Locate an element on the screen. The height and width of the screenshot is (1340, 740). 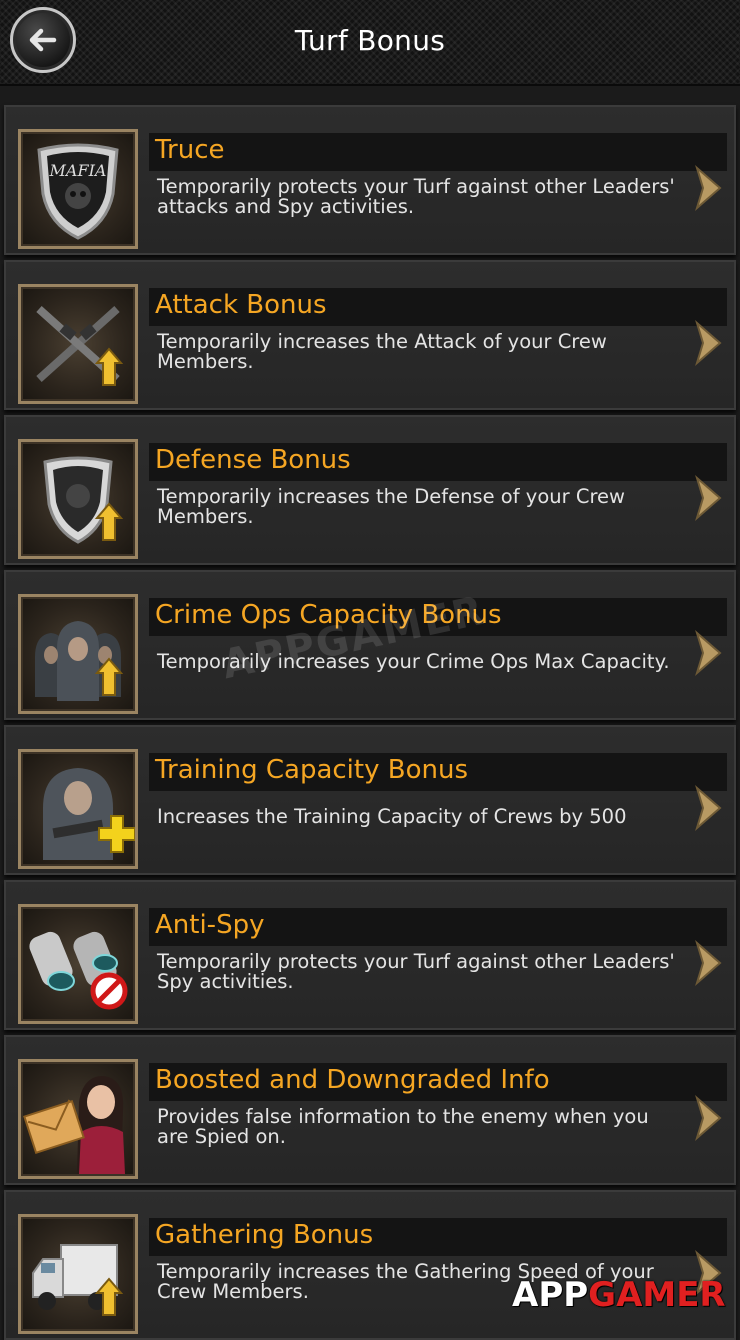
item-title: Boosted and Downgraded Info is located at coordinates (352, 1080).